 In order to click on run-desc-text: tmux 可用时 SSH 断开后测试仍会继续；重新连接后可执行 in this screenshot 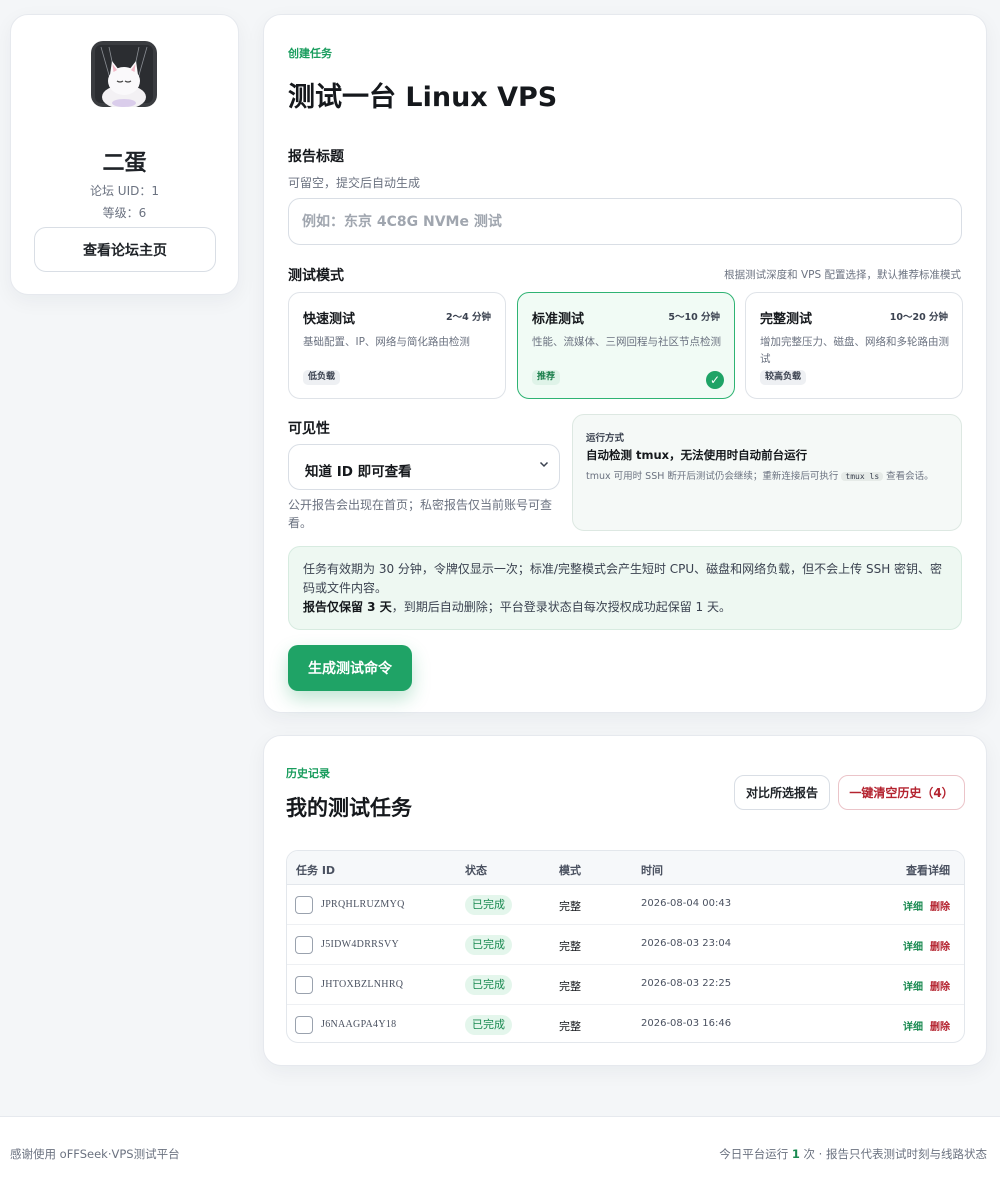, I will do `click(712, 476)`.